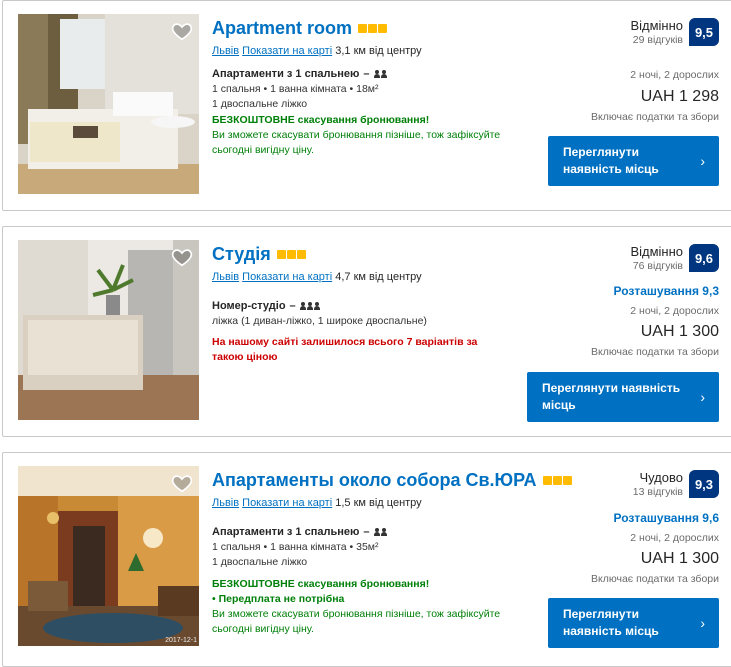 Image resolution: width=731 pixels, height=667 pixels. I want to click on listing-title-row: Студія, so click(377, 254).